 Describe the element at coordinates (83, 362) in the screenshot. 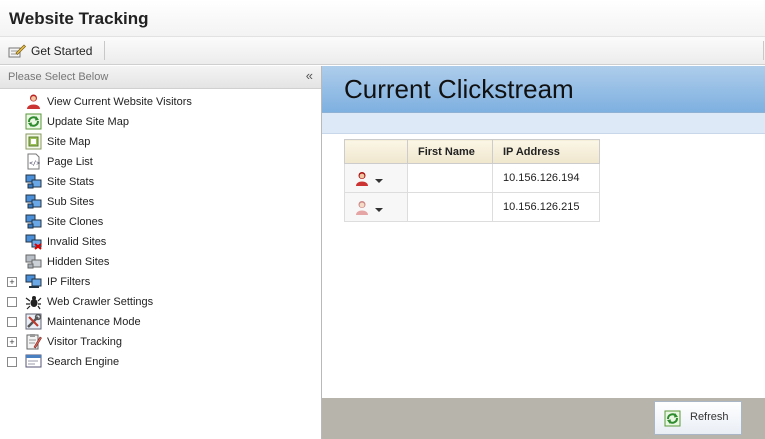

I see `nav-item-label: Search Engine` at that location.